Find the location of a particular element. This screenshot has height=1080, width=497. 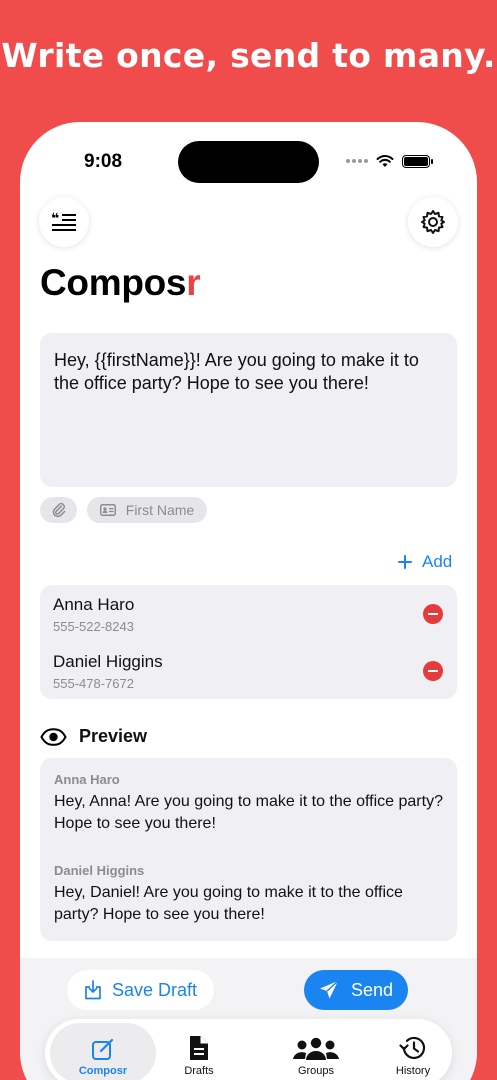

first-name-chip-label: First Name is located at coordinates (160, 510).